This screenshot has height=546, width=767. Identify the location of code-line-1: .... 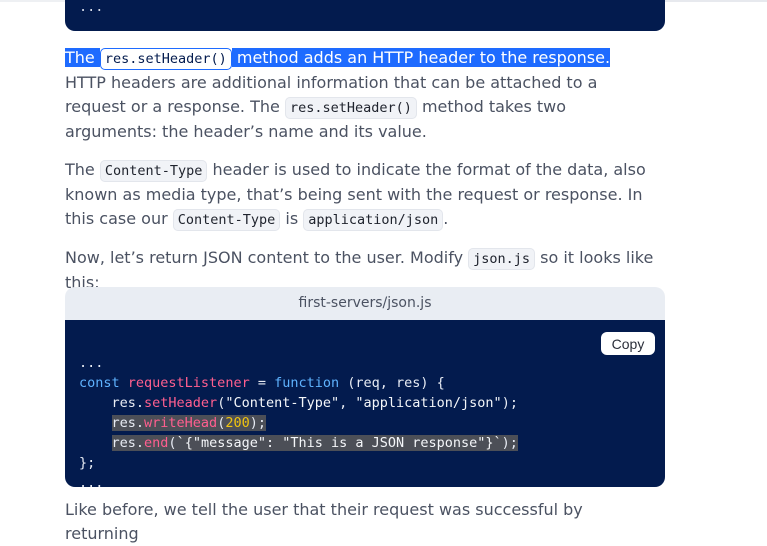
(91, 363).